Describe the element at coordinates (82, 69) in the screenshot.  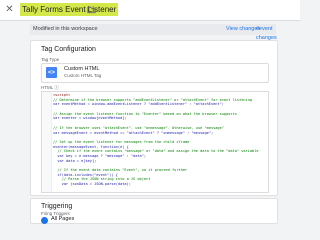
I see `tag-type-name: Custom HTML` at that location.